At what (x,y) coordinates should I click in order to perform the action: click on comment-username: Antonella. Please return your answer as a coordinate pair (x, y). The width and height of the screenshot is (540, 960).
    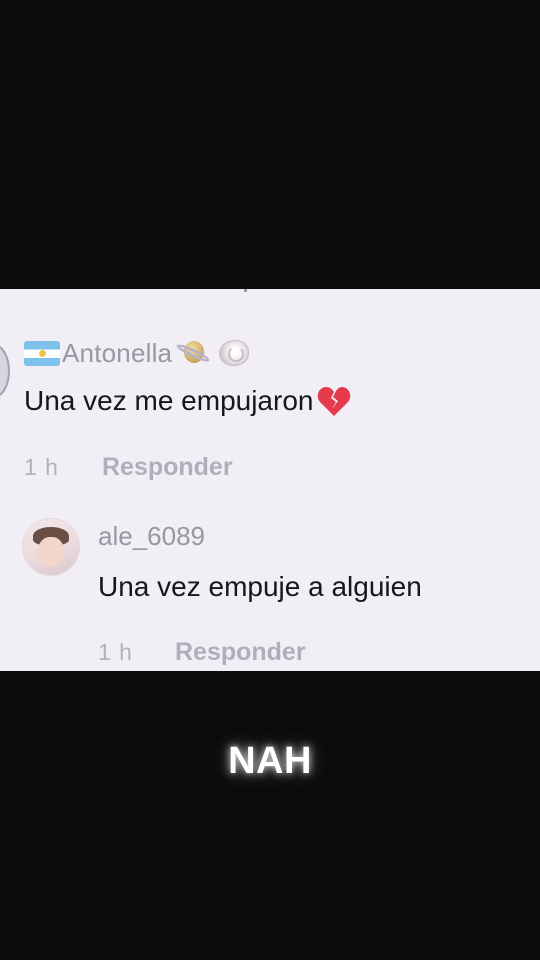
    Looking at the image, I should click on (117, 353).